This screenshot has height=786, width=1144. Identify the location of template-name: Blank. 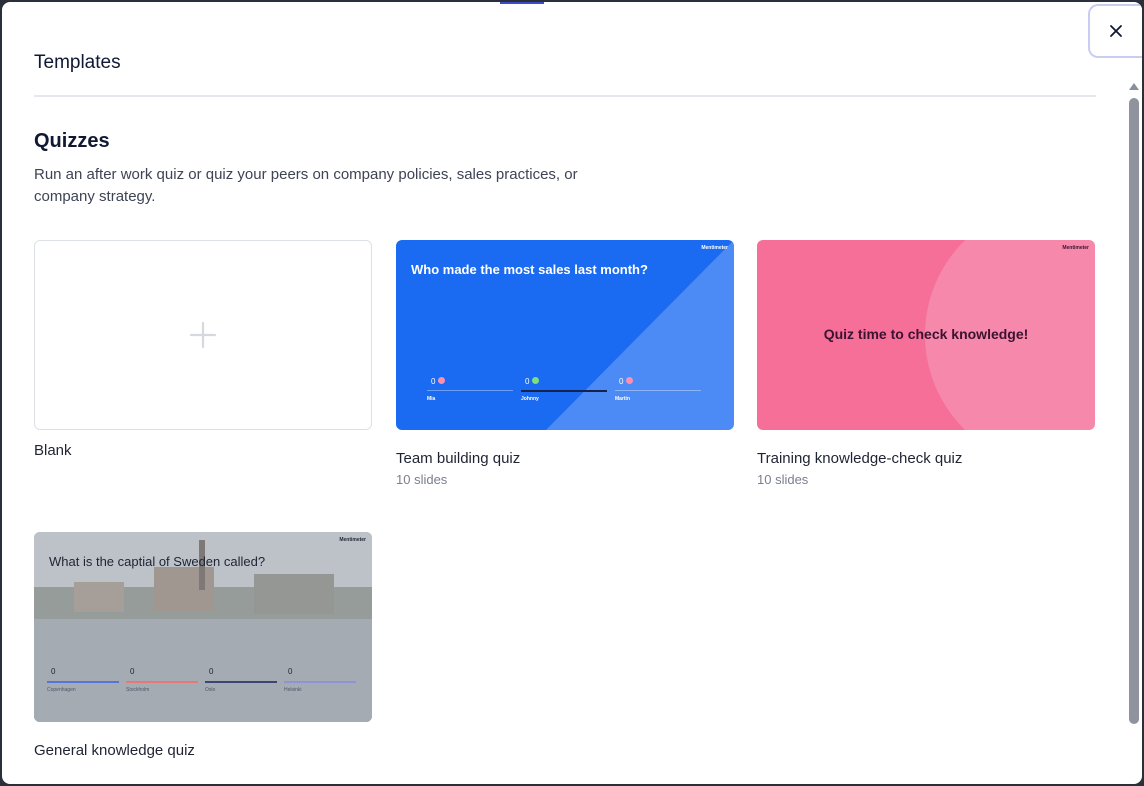
(53, 450).